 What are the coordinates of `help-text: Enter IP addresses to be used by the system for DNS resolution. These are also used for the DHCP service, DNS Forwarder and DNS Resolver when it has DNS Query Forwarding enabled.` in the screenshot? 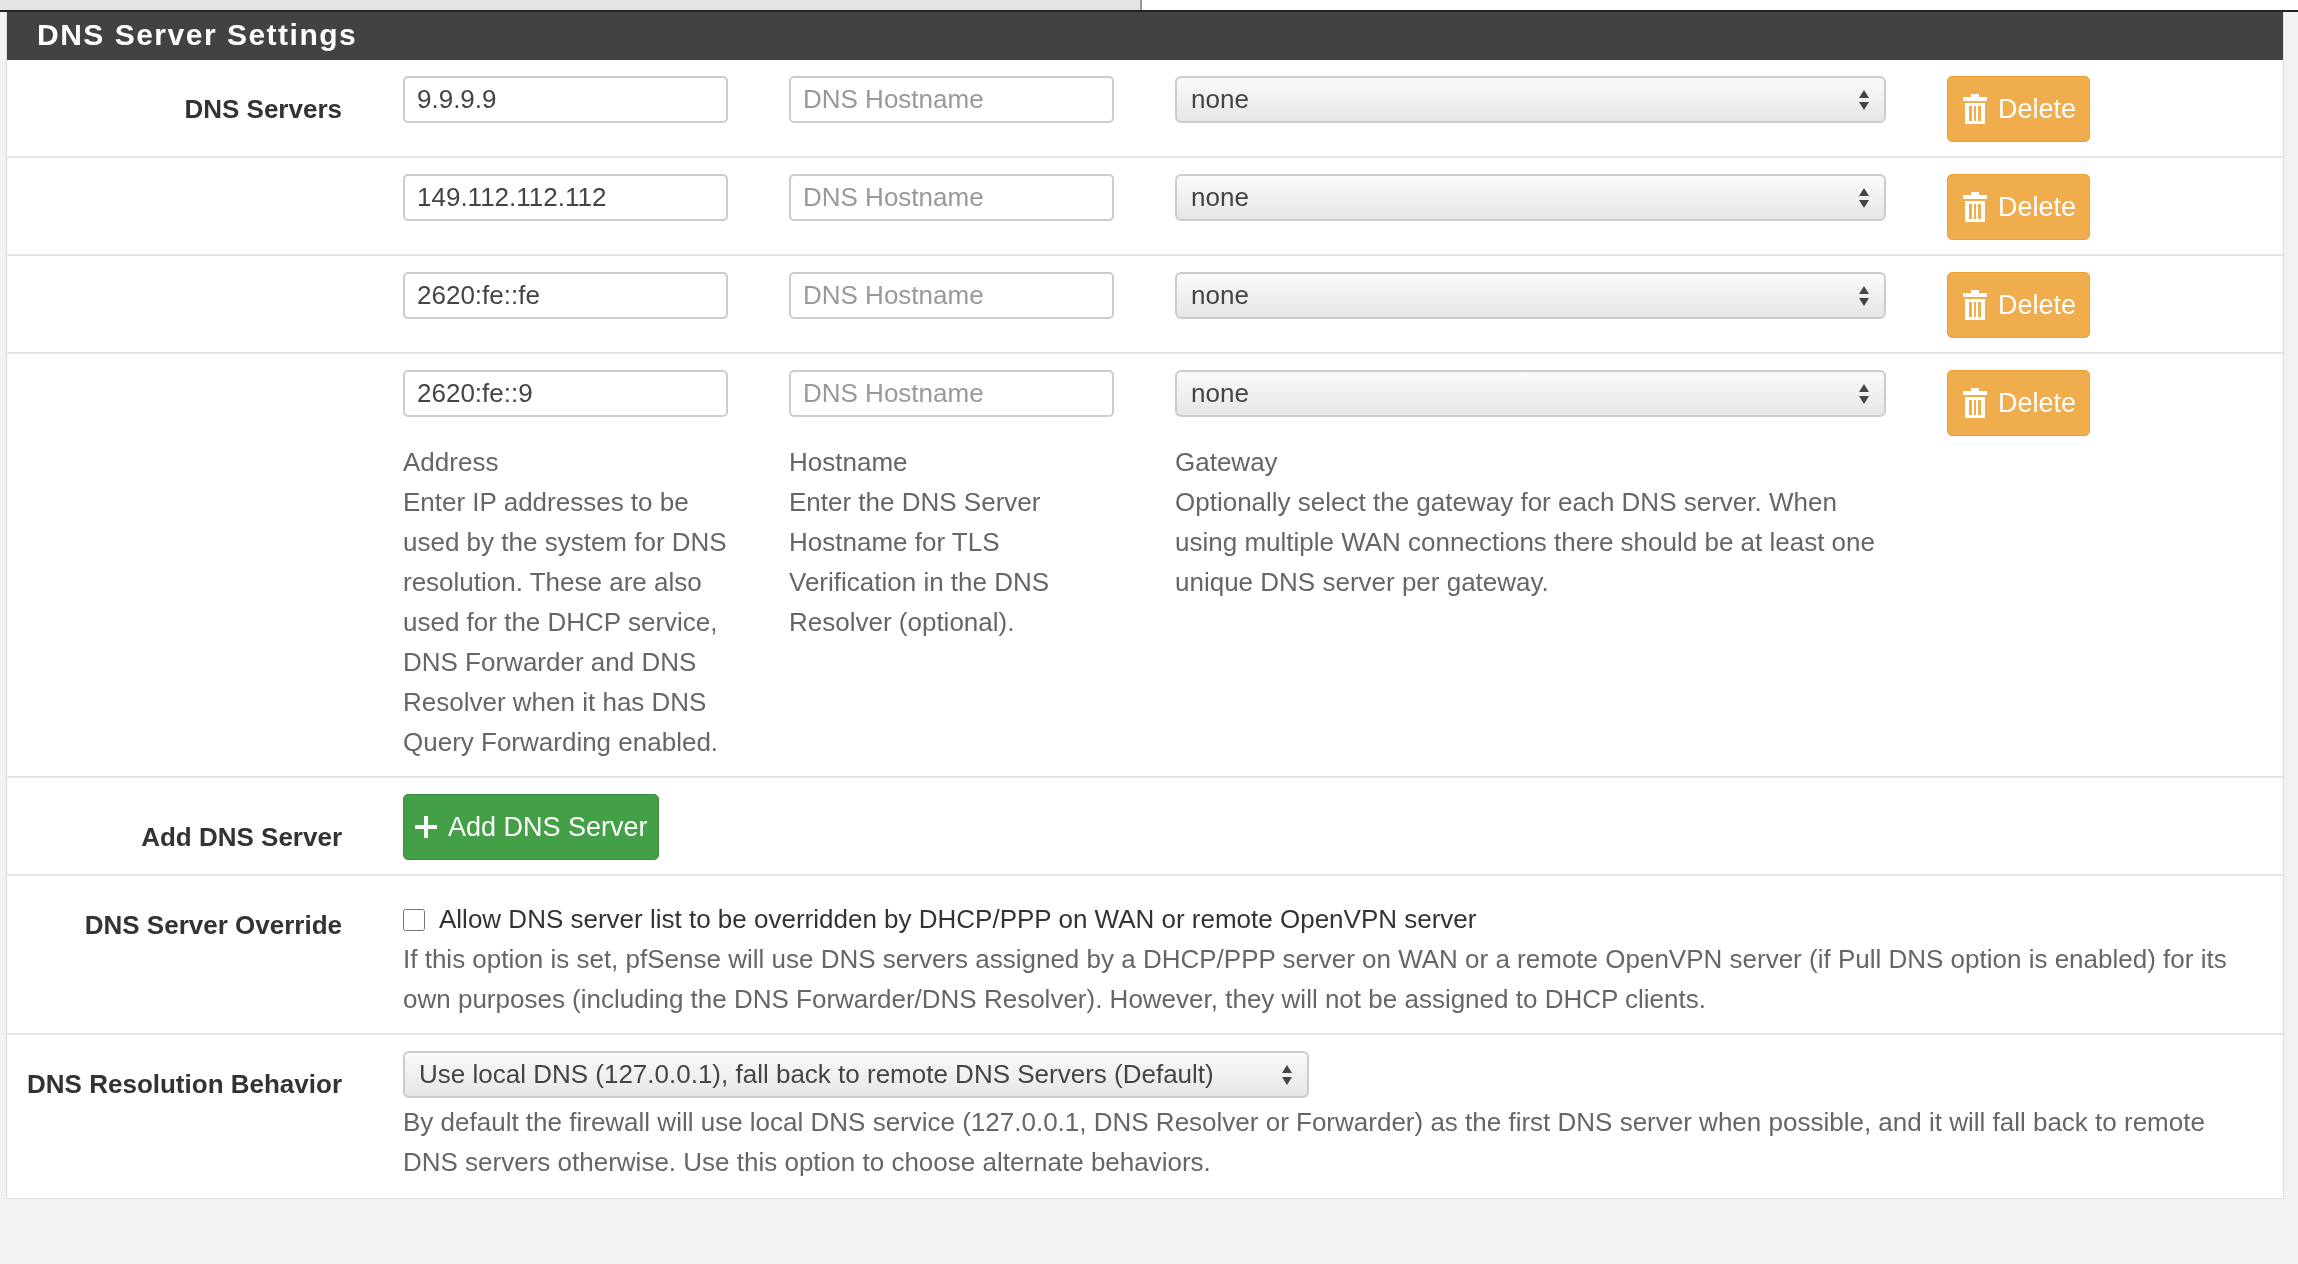 It's located at (565, 622).